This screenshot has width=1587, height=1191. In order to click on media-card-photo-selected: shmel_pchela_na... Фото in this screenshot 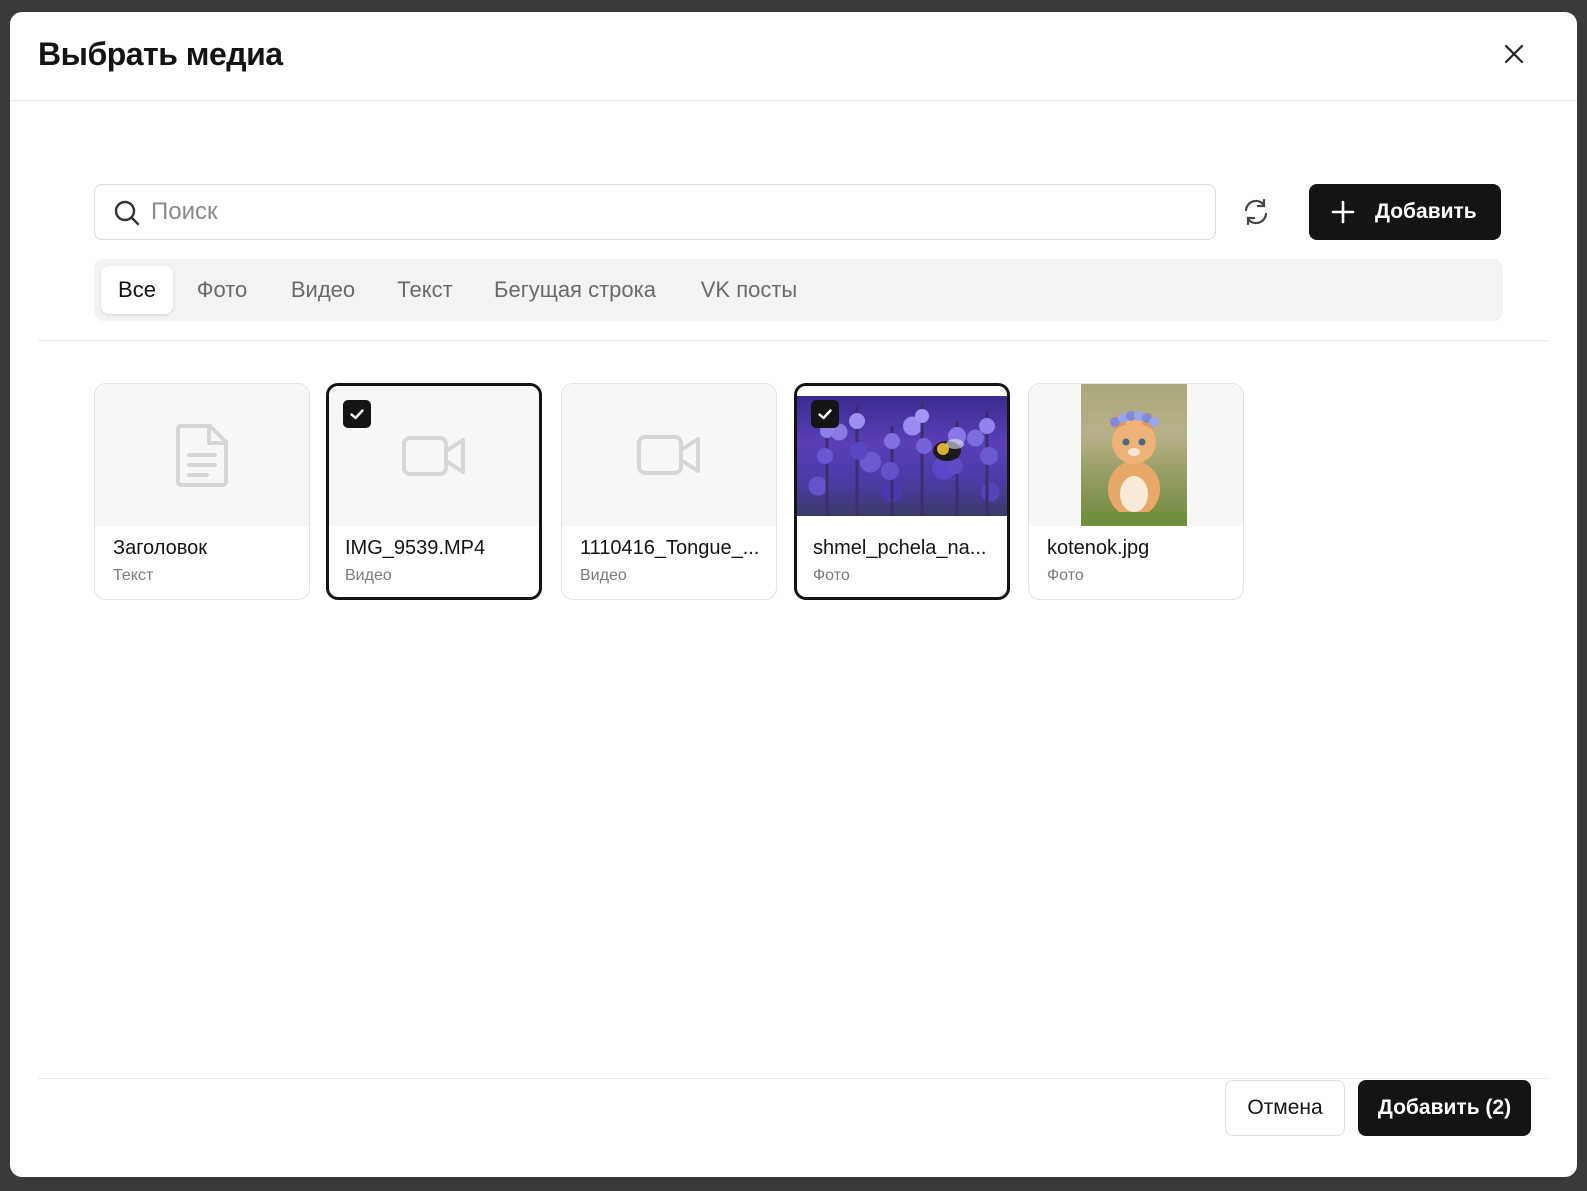, I will do `click(902, 491)`.